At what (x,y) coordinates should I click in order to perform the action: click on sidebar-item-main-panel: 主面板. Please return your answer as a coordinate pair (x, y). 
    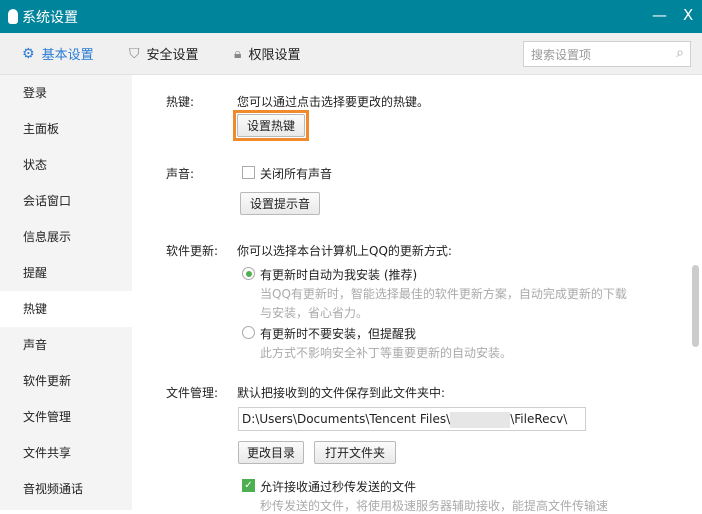
    Looking at the image, I should click on (66, 129).